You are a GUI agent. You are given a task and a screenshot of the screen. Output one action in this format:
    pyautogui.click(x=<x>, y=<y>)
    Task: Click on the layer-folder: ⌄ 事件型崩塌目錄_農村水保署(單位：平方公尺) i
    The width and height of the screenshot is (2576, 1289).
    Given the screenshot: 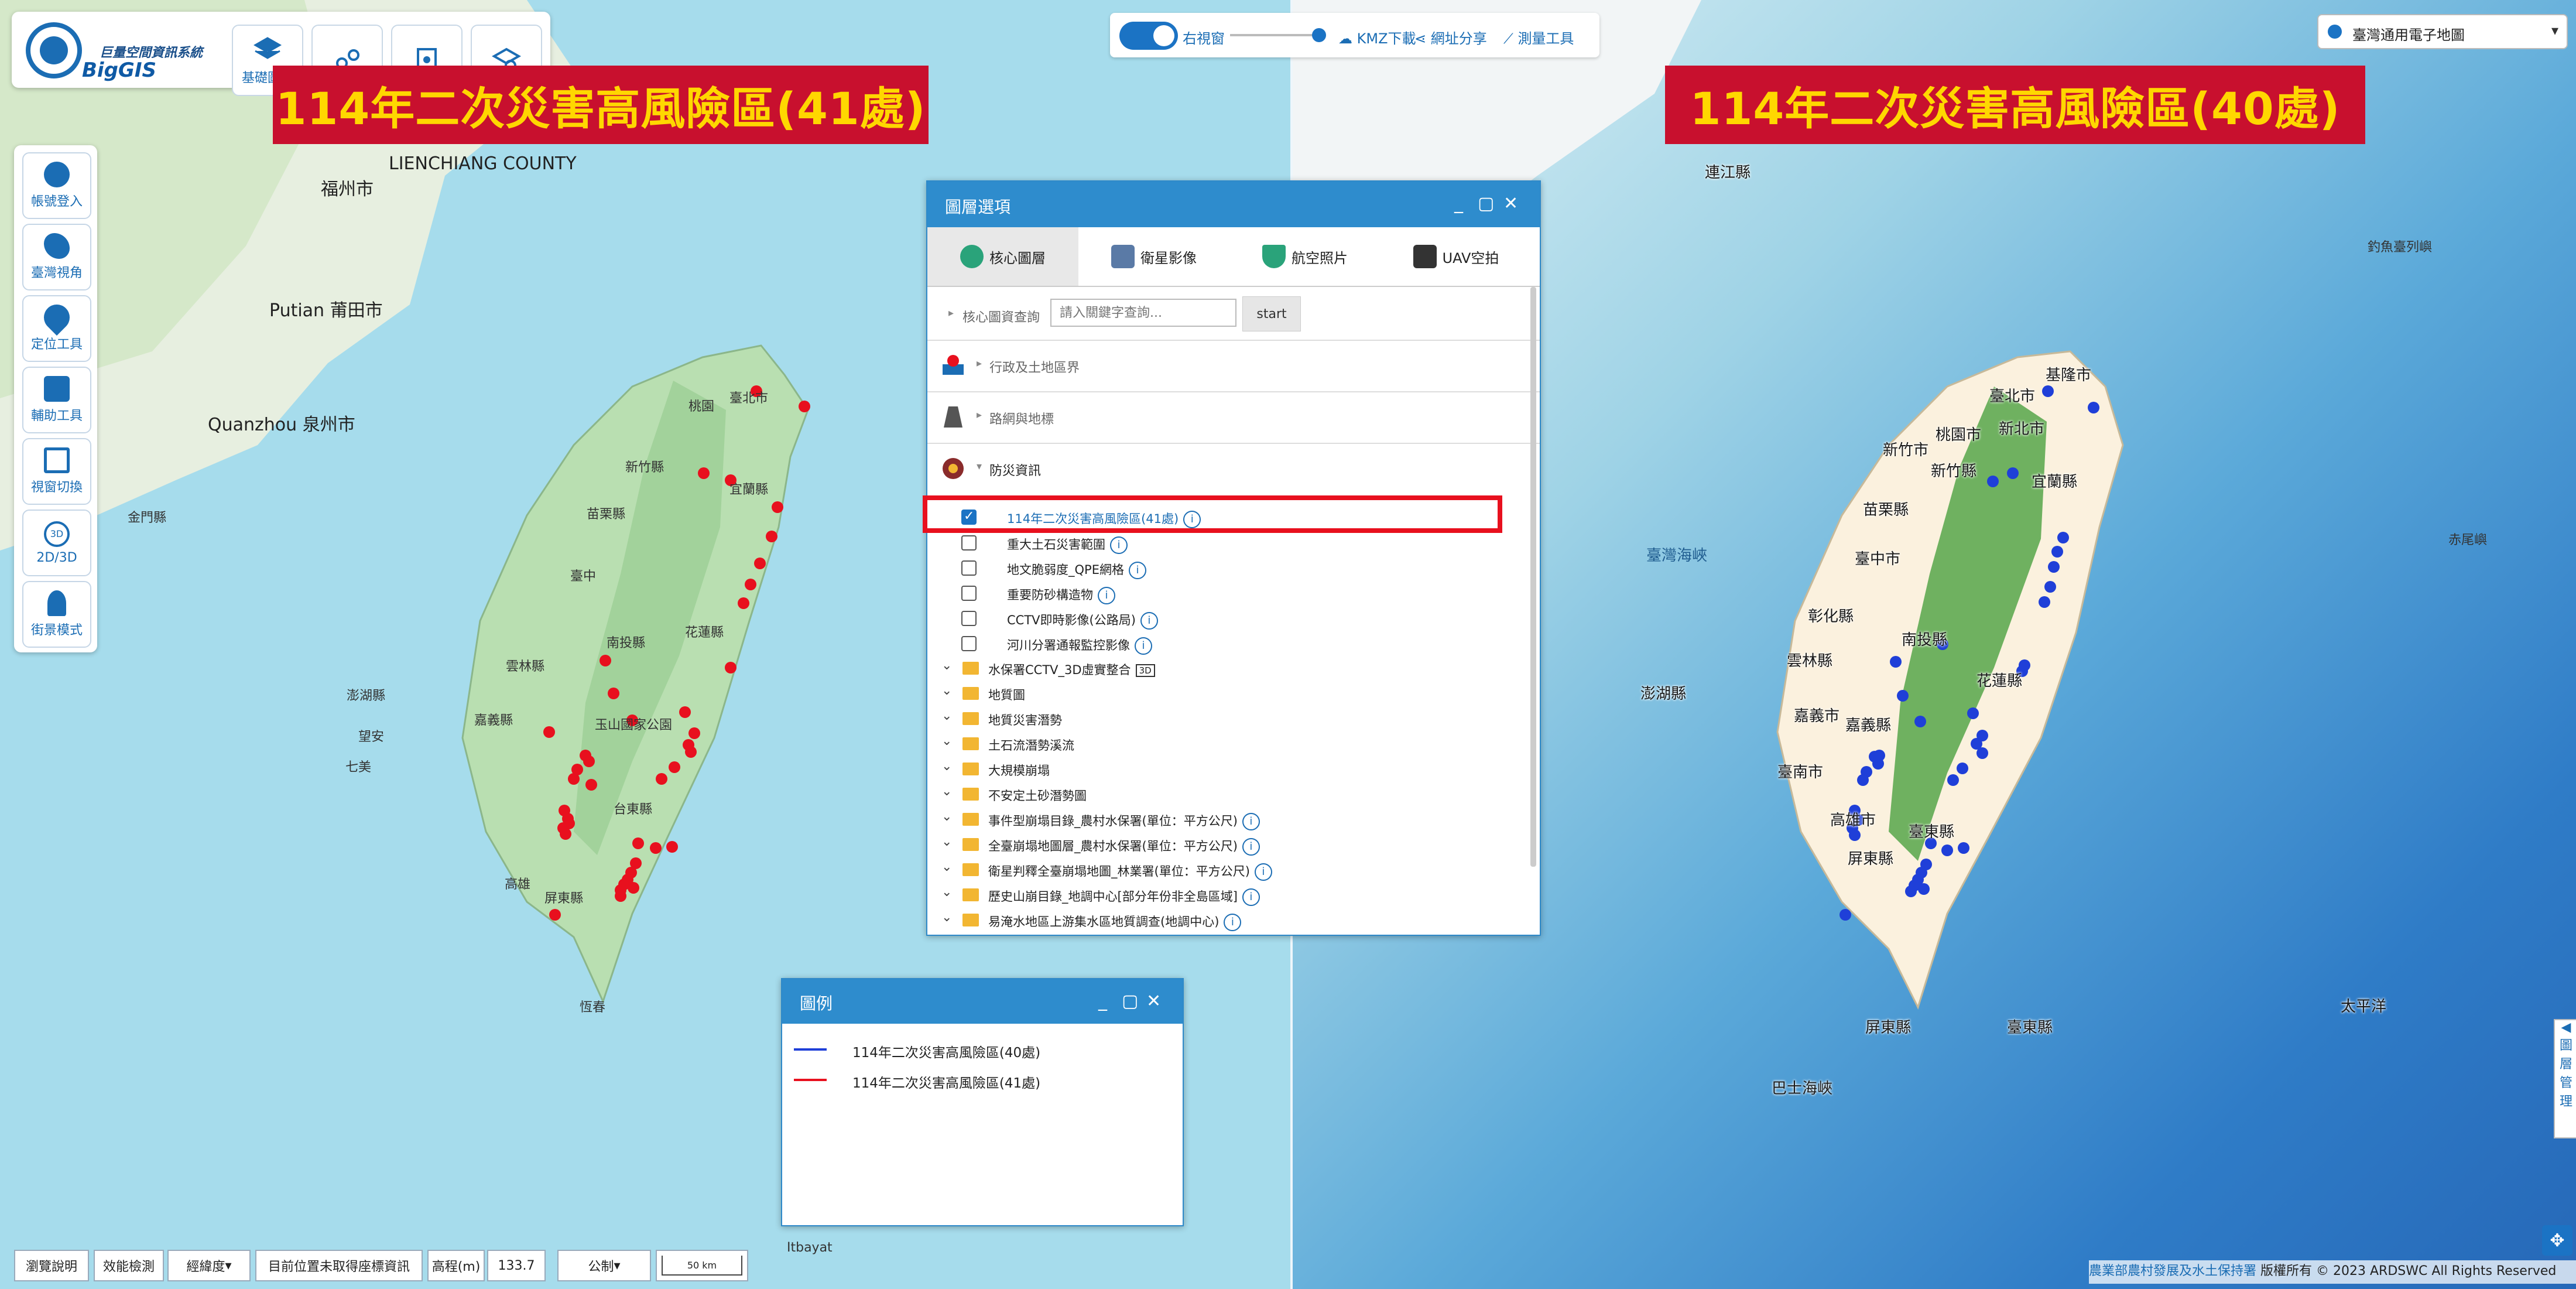 What is the action you would take?
    pyautogui.click(x=1233, y=820)
    